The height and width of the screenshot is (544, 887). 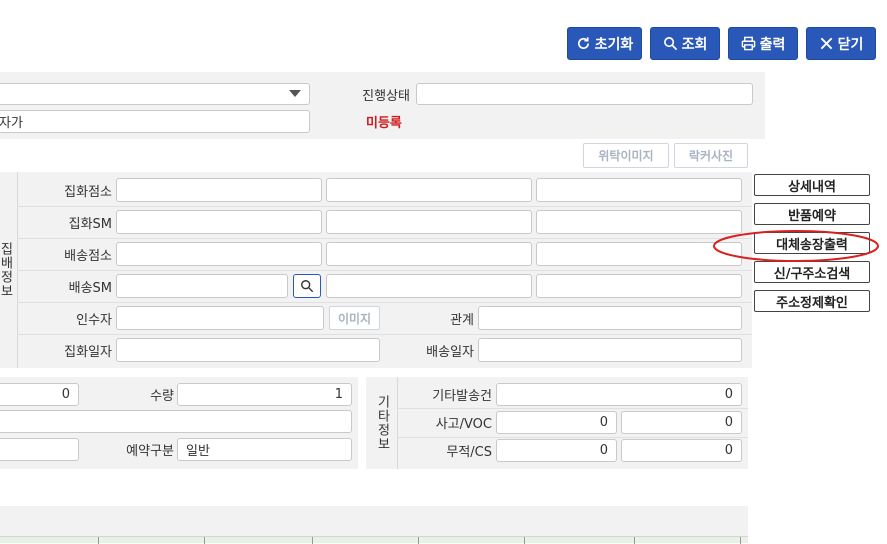 I want to click on accident-voc-field-2: 0, so click(x=681, y=422).